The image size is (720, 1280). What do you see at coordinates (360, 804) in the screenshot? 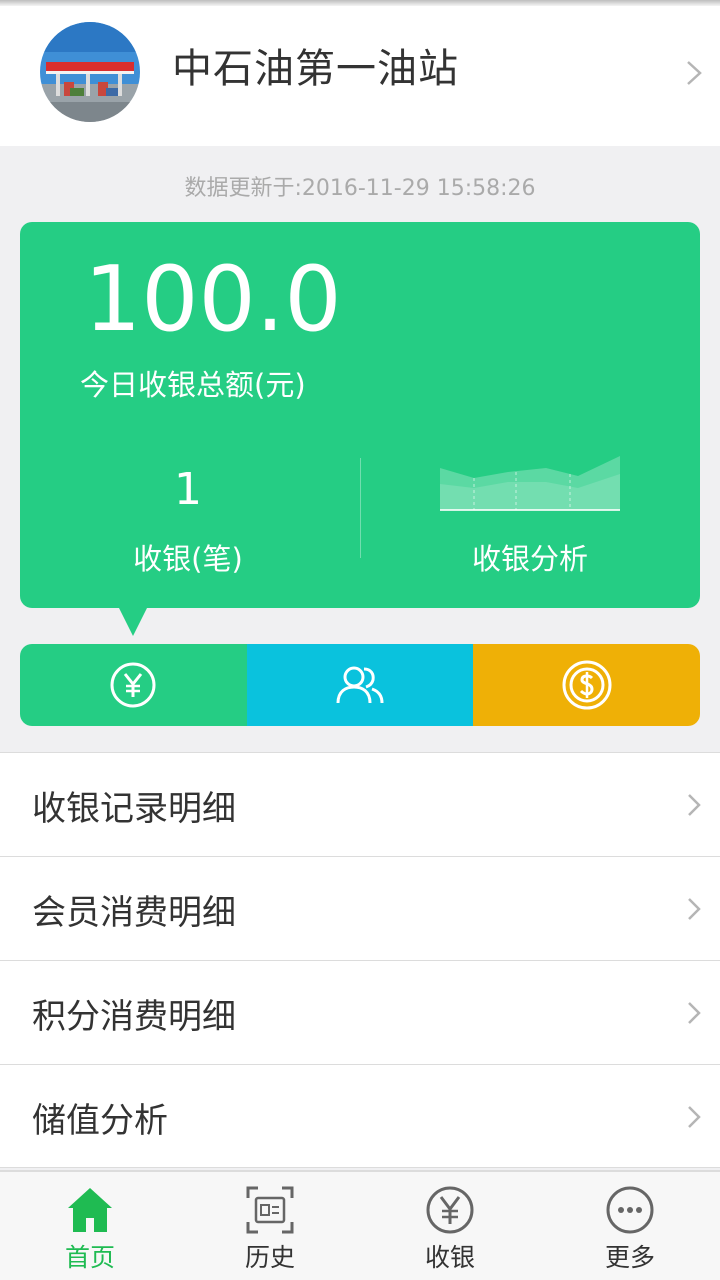
I see `list-item-cashier-records: 收银记录明细` at bounding box center [360, 804].